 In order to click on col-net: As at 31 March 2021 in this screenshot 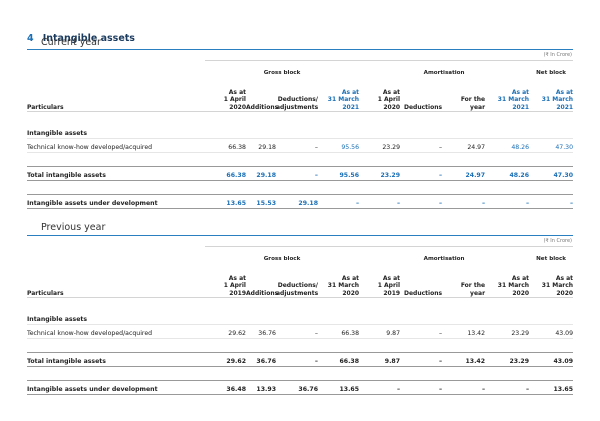, I will do `click(551, 94)`.